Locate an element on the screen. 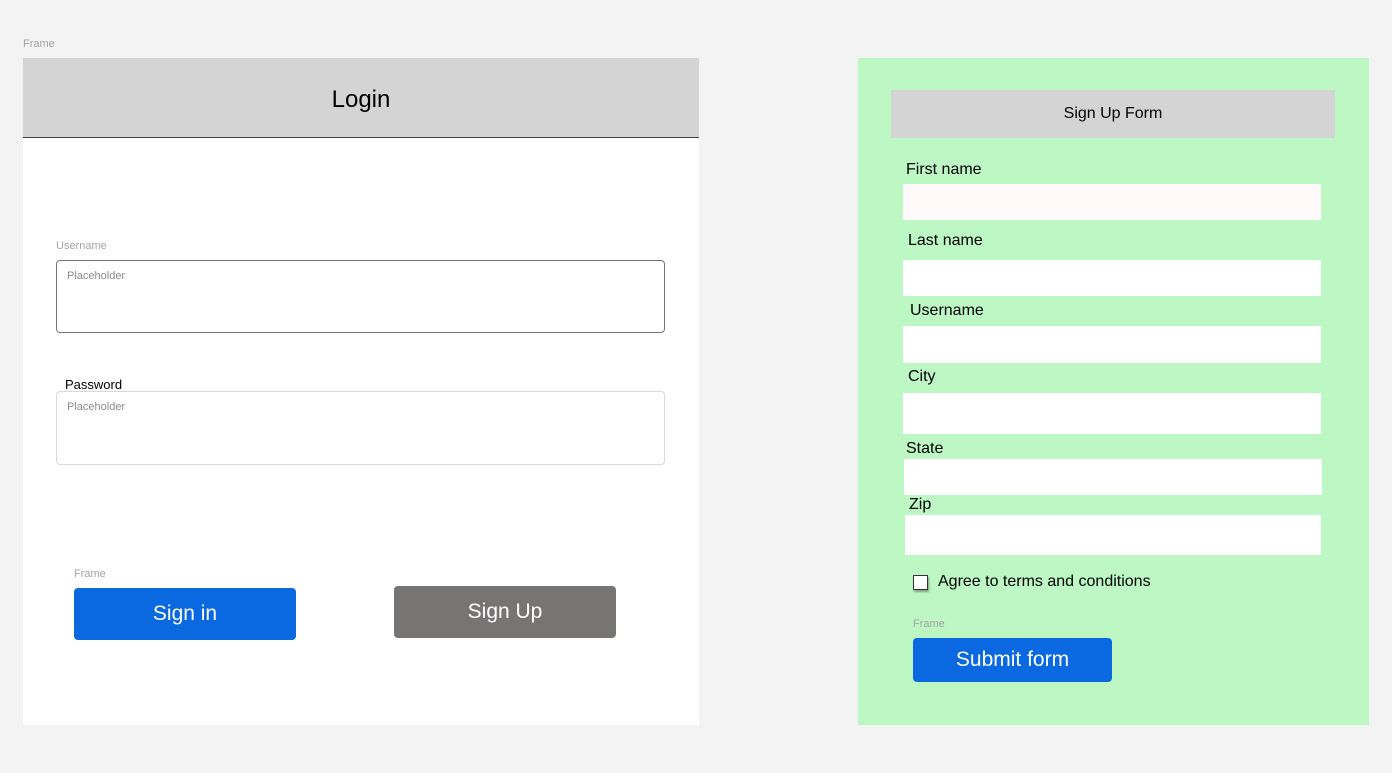  password-placeholder: Placeholder is located at coordinates (96, 407).